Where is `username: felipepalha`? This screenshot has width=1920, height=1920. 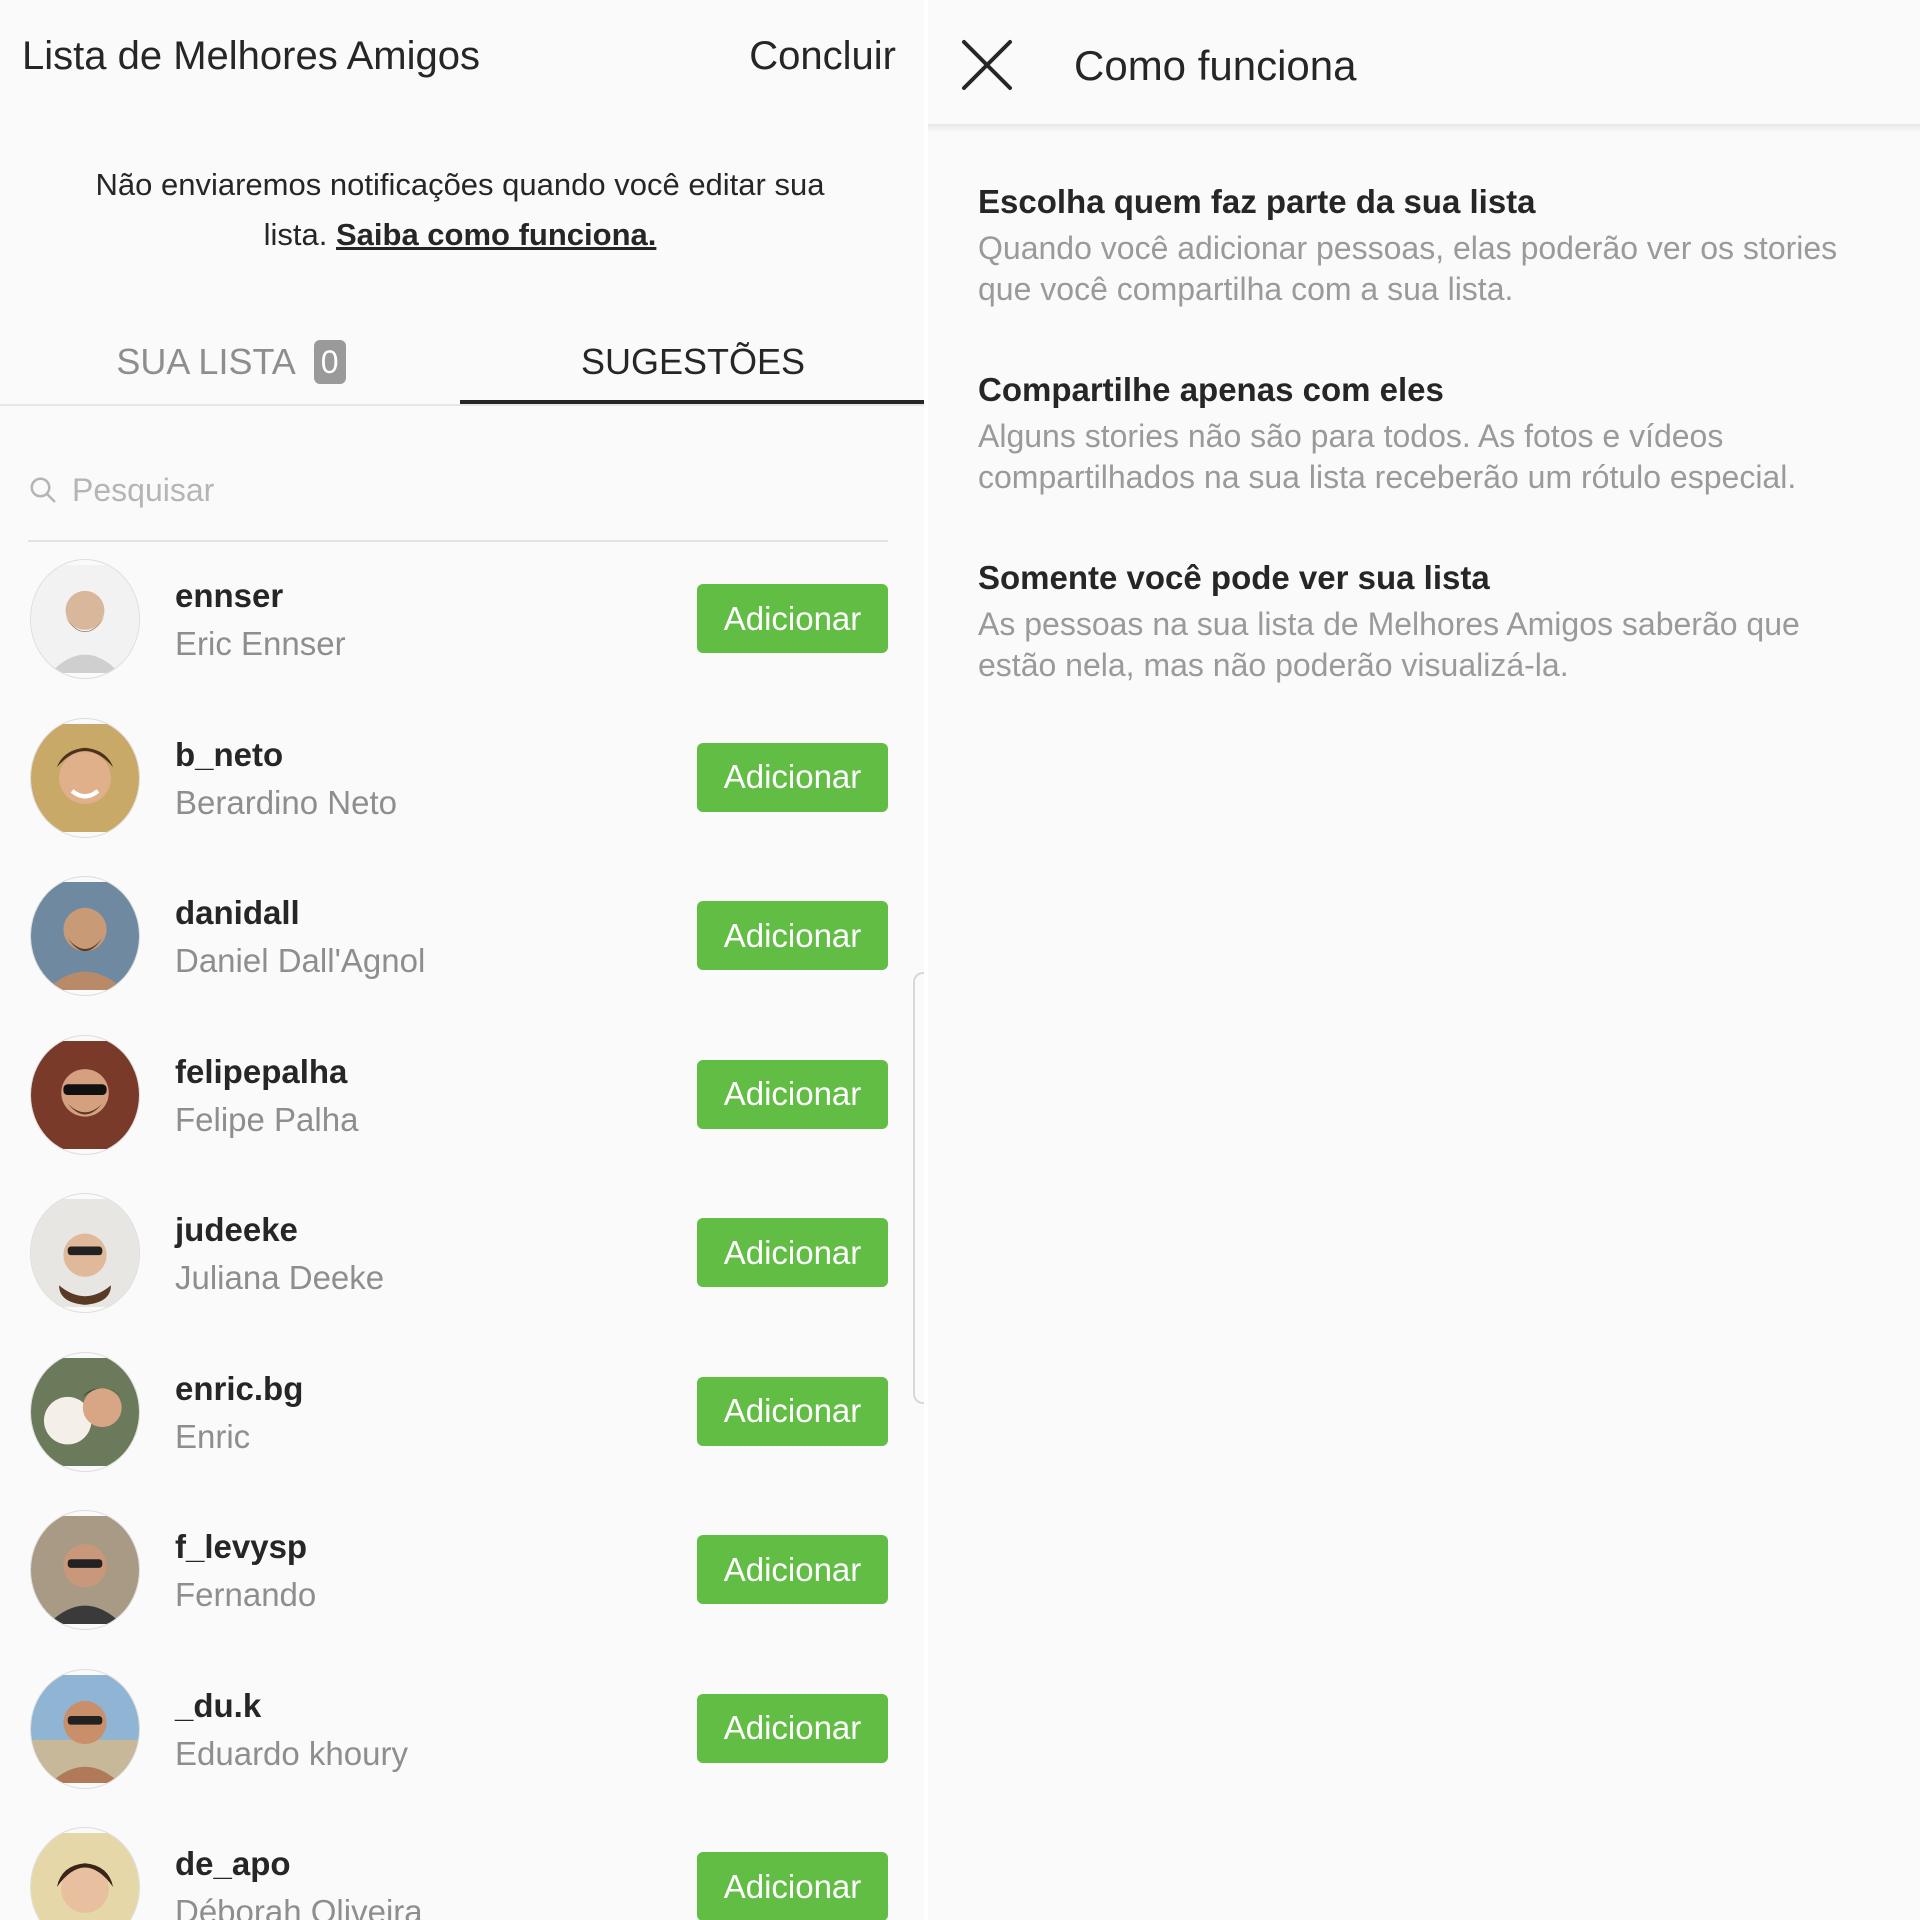
username: felipepalha is located at coordinates (261, 1071).